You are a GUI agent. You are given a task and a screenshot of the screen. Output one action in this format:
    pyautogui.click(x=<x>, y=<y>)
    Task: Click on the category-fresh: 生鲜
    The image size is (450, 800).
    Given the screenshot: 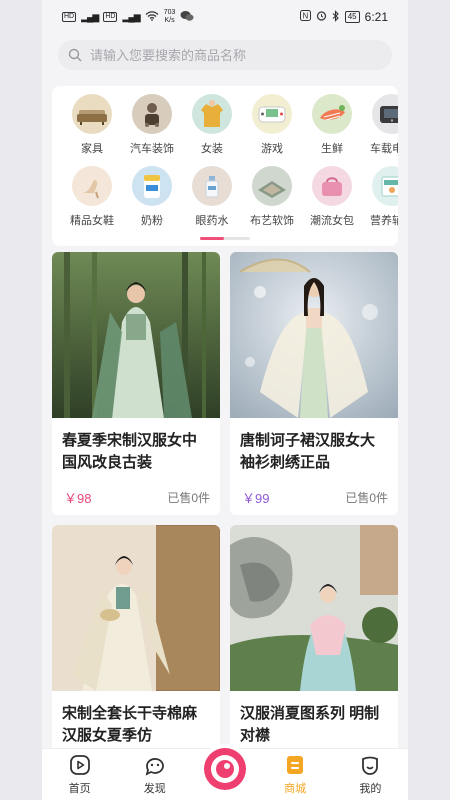 What is the action you would take?
    pyautogui.click(x=332, y=130)
    